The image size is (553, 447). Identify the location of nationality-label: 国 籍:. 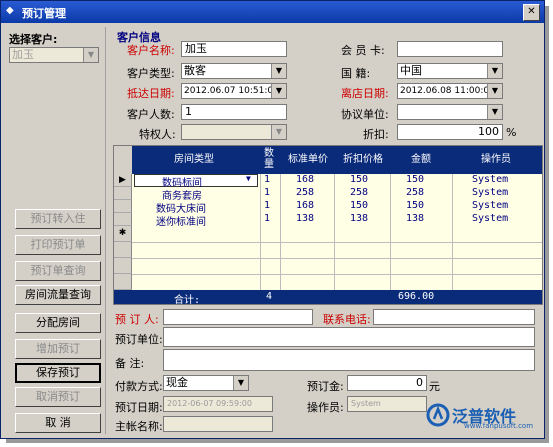
(356, 73).